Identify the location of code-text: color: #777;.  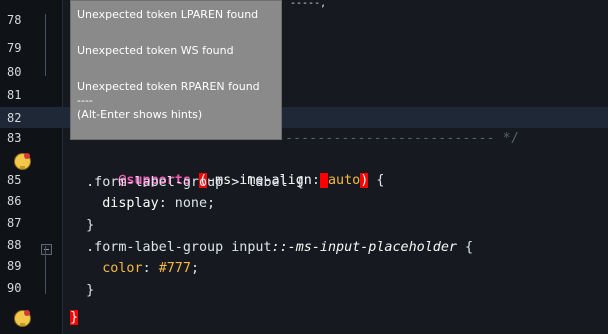
(134, 268).